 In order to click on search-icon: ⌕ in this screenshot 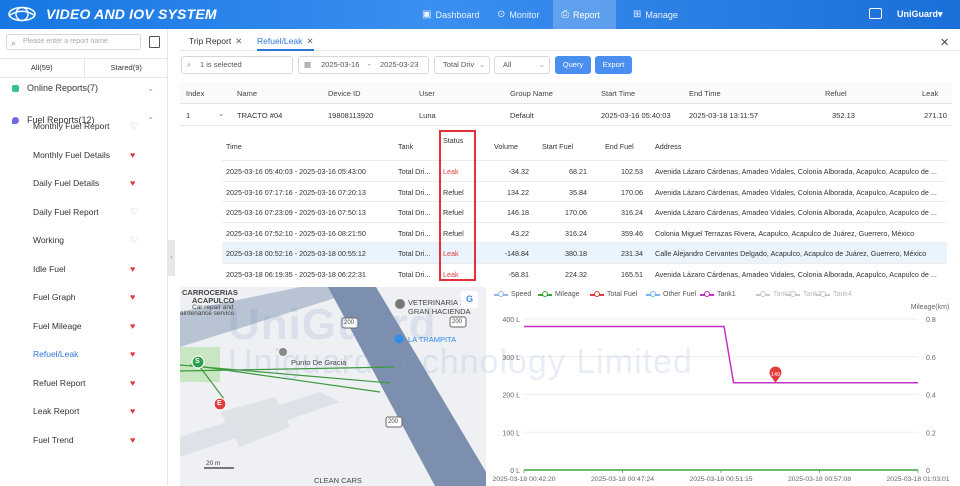, I will do `click(189, 64)`.